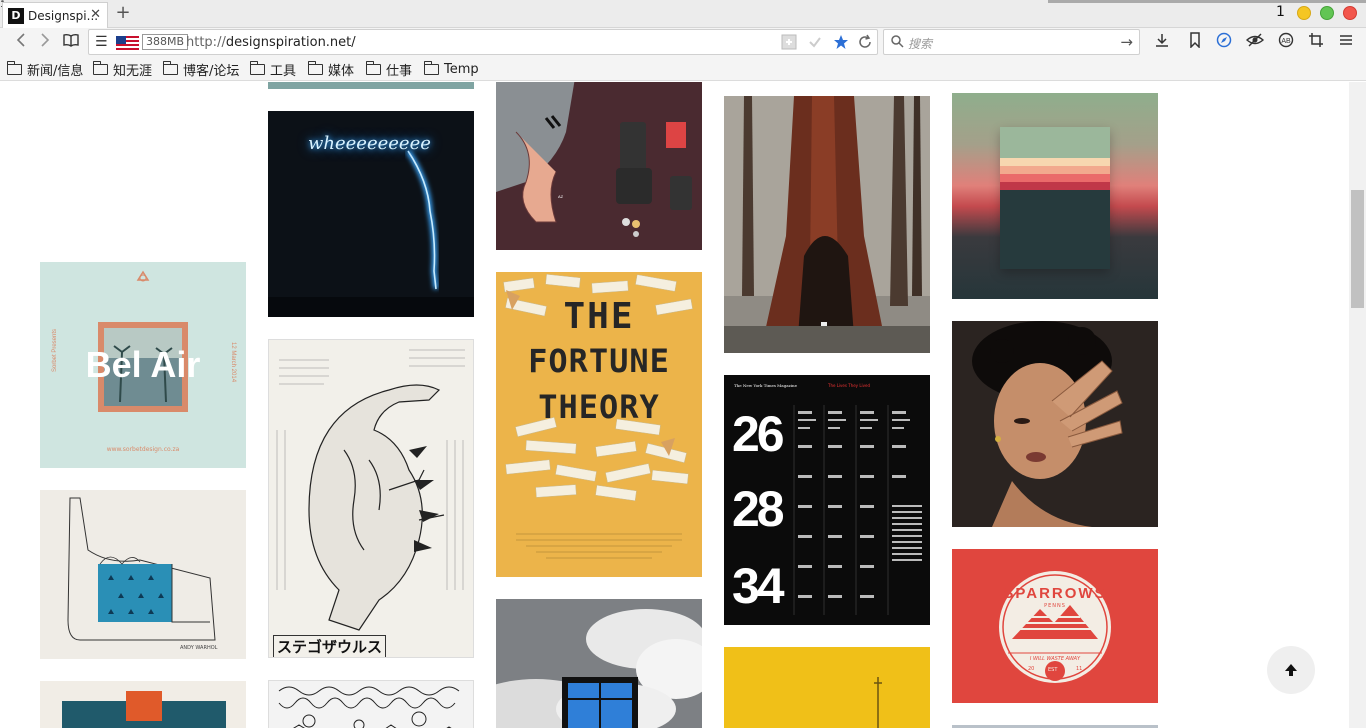 This screenshot has height=728, width=1366. I want to click on pin-fortune-theory: THE FORTUNE THEORY, so click(599, 424).